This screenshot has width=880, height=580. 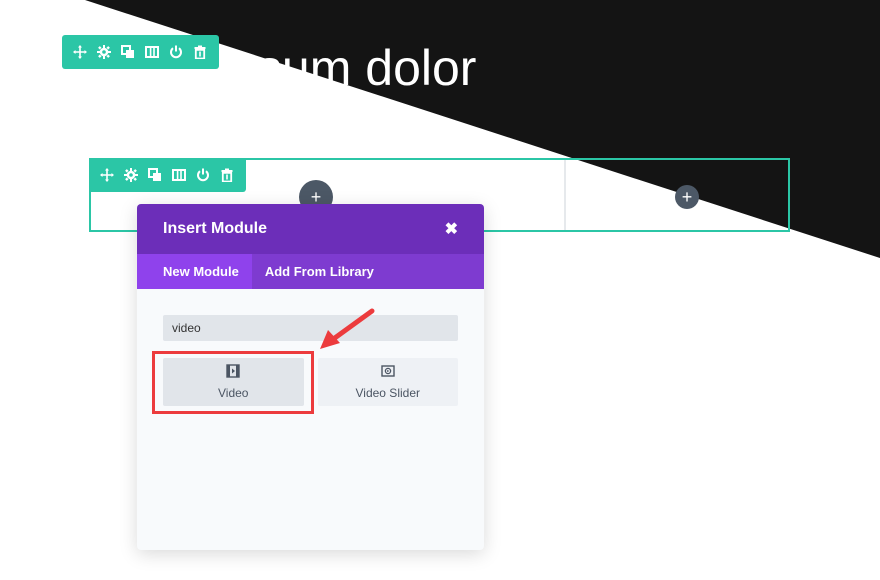 I want to click on modal-title: Insert Module, so click(x=215, y=228).